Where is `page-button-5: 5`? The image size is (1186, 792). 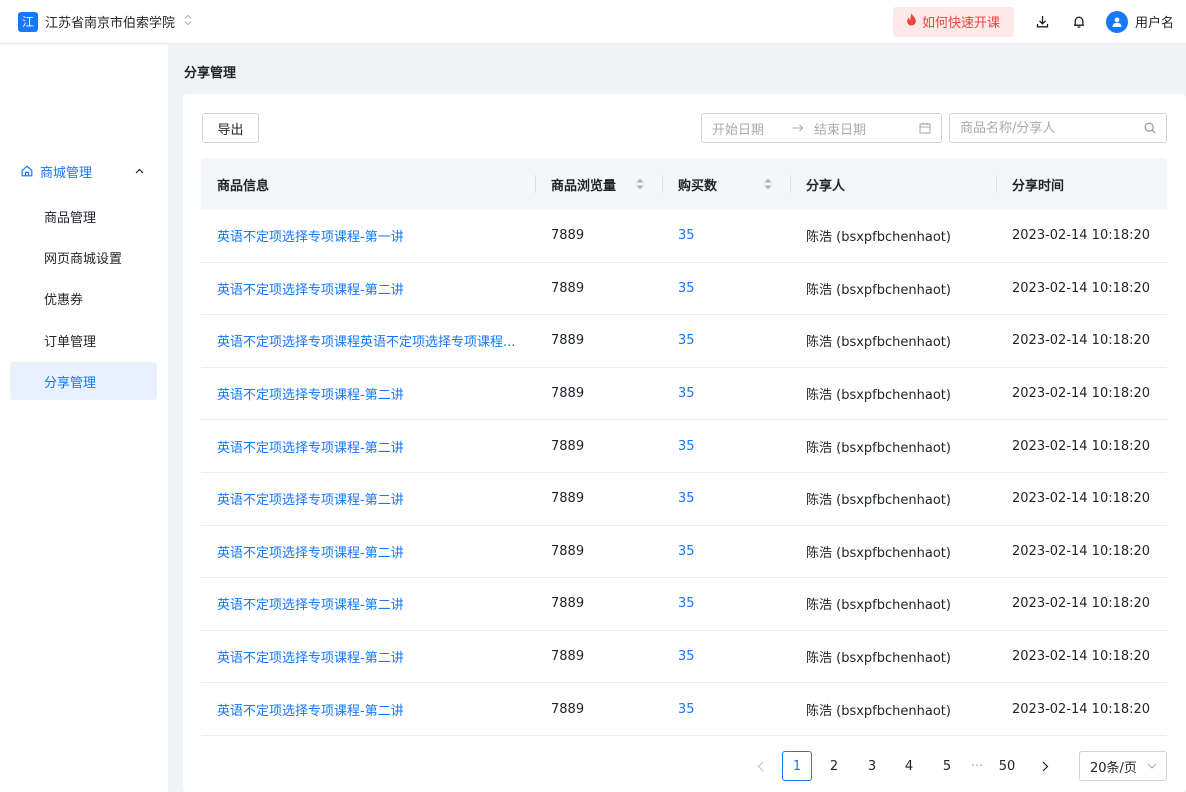 page-button-5: 5 is located at coordinates (947, 766).